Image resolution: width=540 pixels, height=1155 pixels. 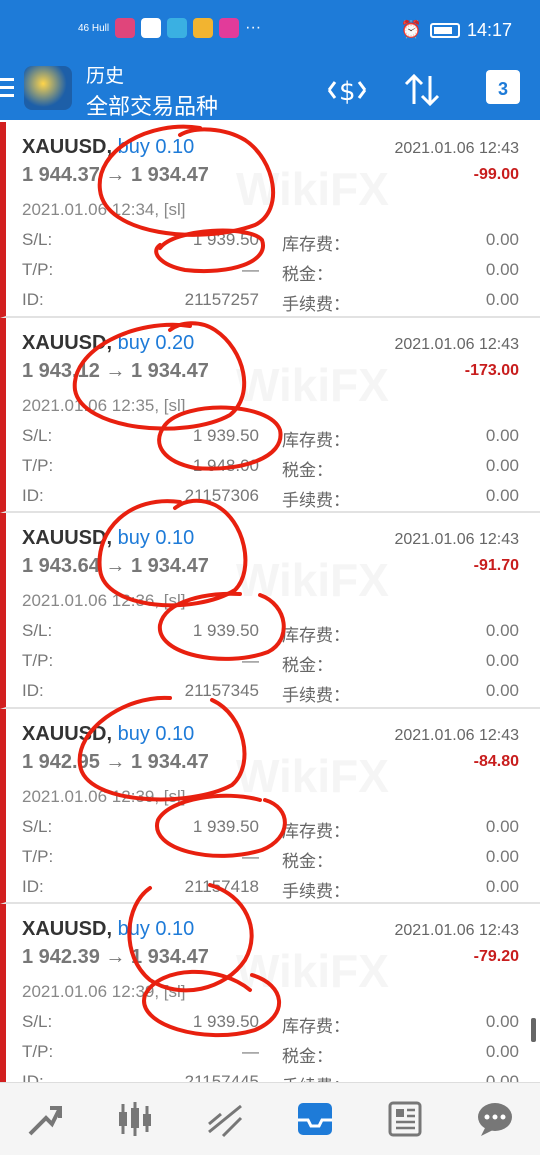 I want to click on app-logo, so click(x=48, y=88).